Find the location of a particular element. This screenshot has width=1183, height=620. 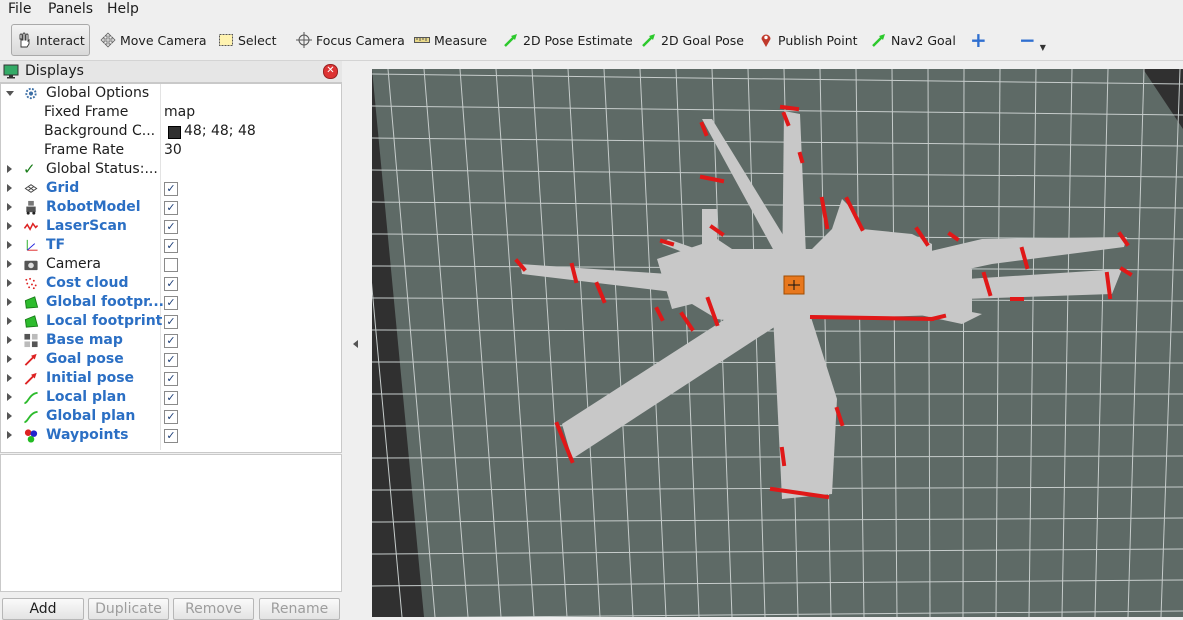

displays-title: Displays is located at coordinates (54, 71).